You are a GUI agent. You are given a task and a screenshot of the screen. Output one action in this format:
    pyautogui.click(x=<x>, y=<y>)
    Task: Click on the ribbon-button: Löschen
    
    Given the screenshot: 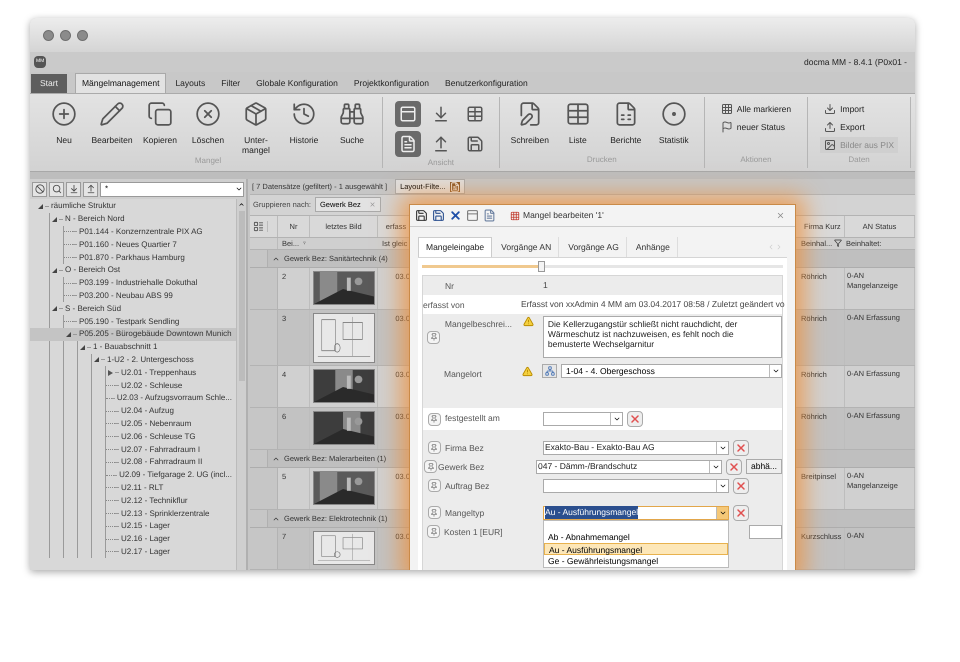 What is the action you would take?
    pyautogui.click(x=208, y=121)
    